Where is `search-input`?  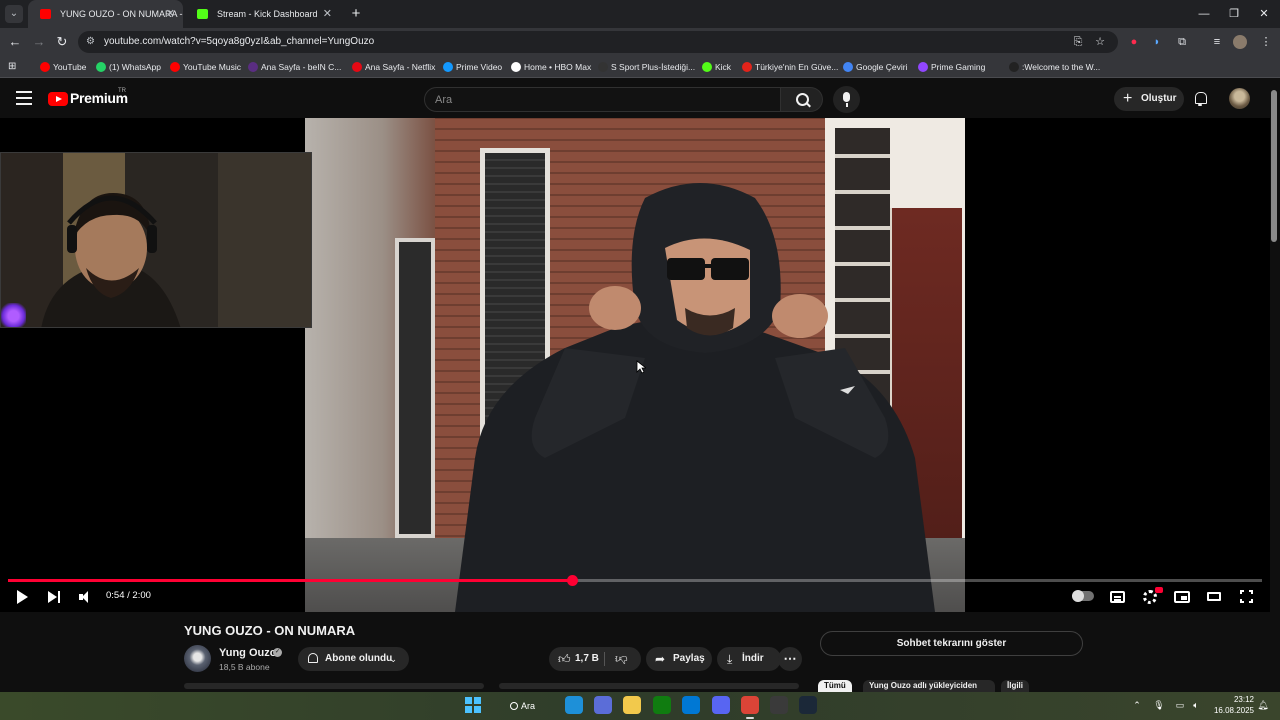
search-input is located at coordinates (602, 99).